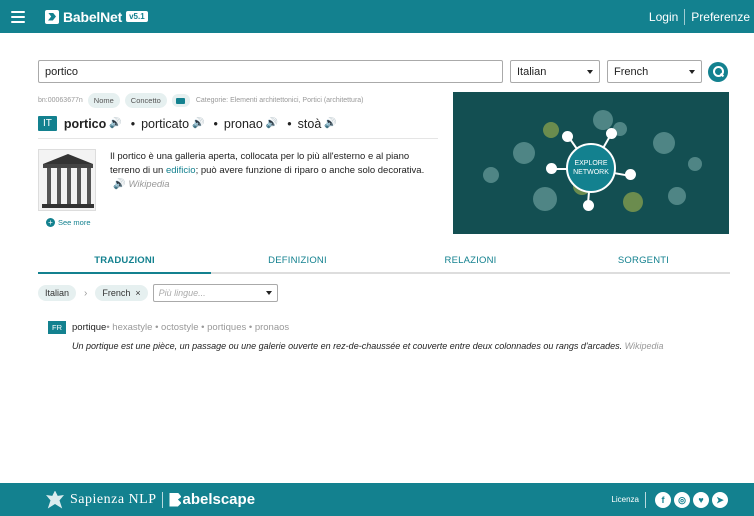 The height and width of the screenshot is (516, 754). What do you see at coordinates (663, 17) in the screenshot?
I see `login-link: Login` at bounding box center [663, 17].